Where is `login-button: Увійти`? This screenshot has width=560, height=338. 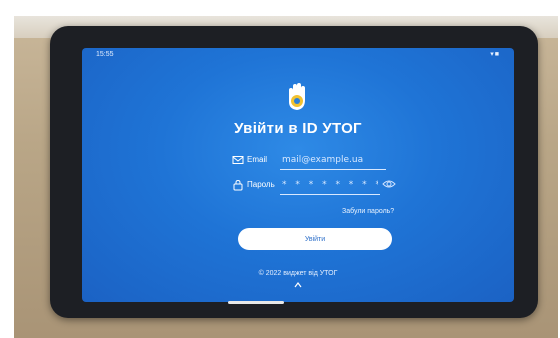
login-button: Увійти is located at coordinates (315, 239).